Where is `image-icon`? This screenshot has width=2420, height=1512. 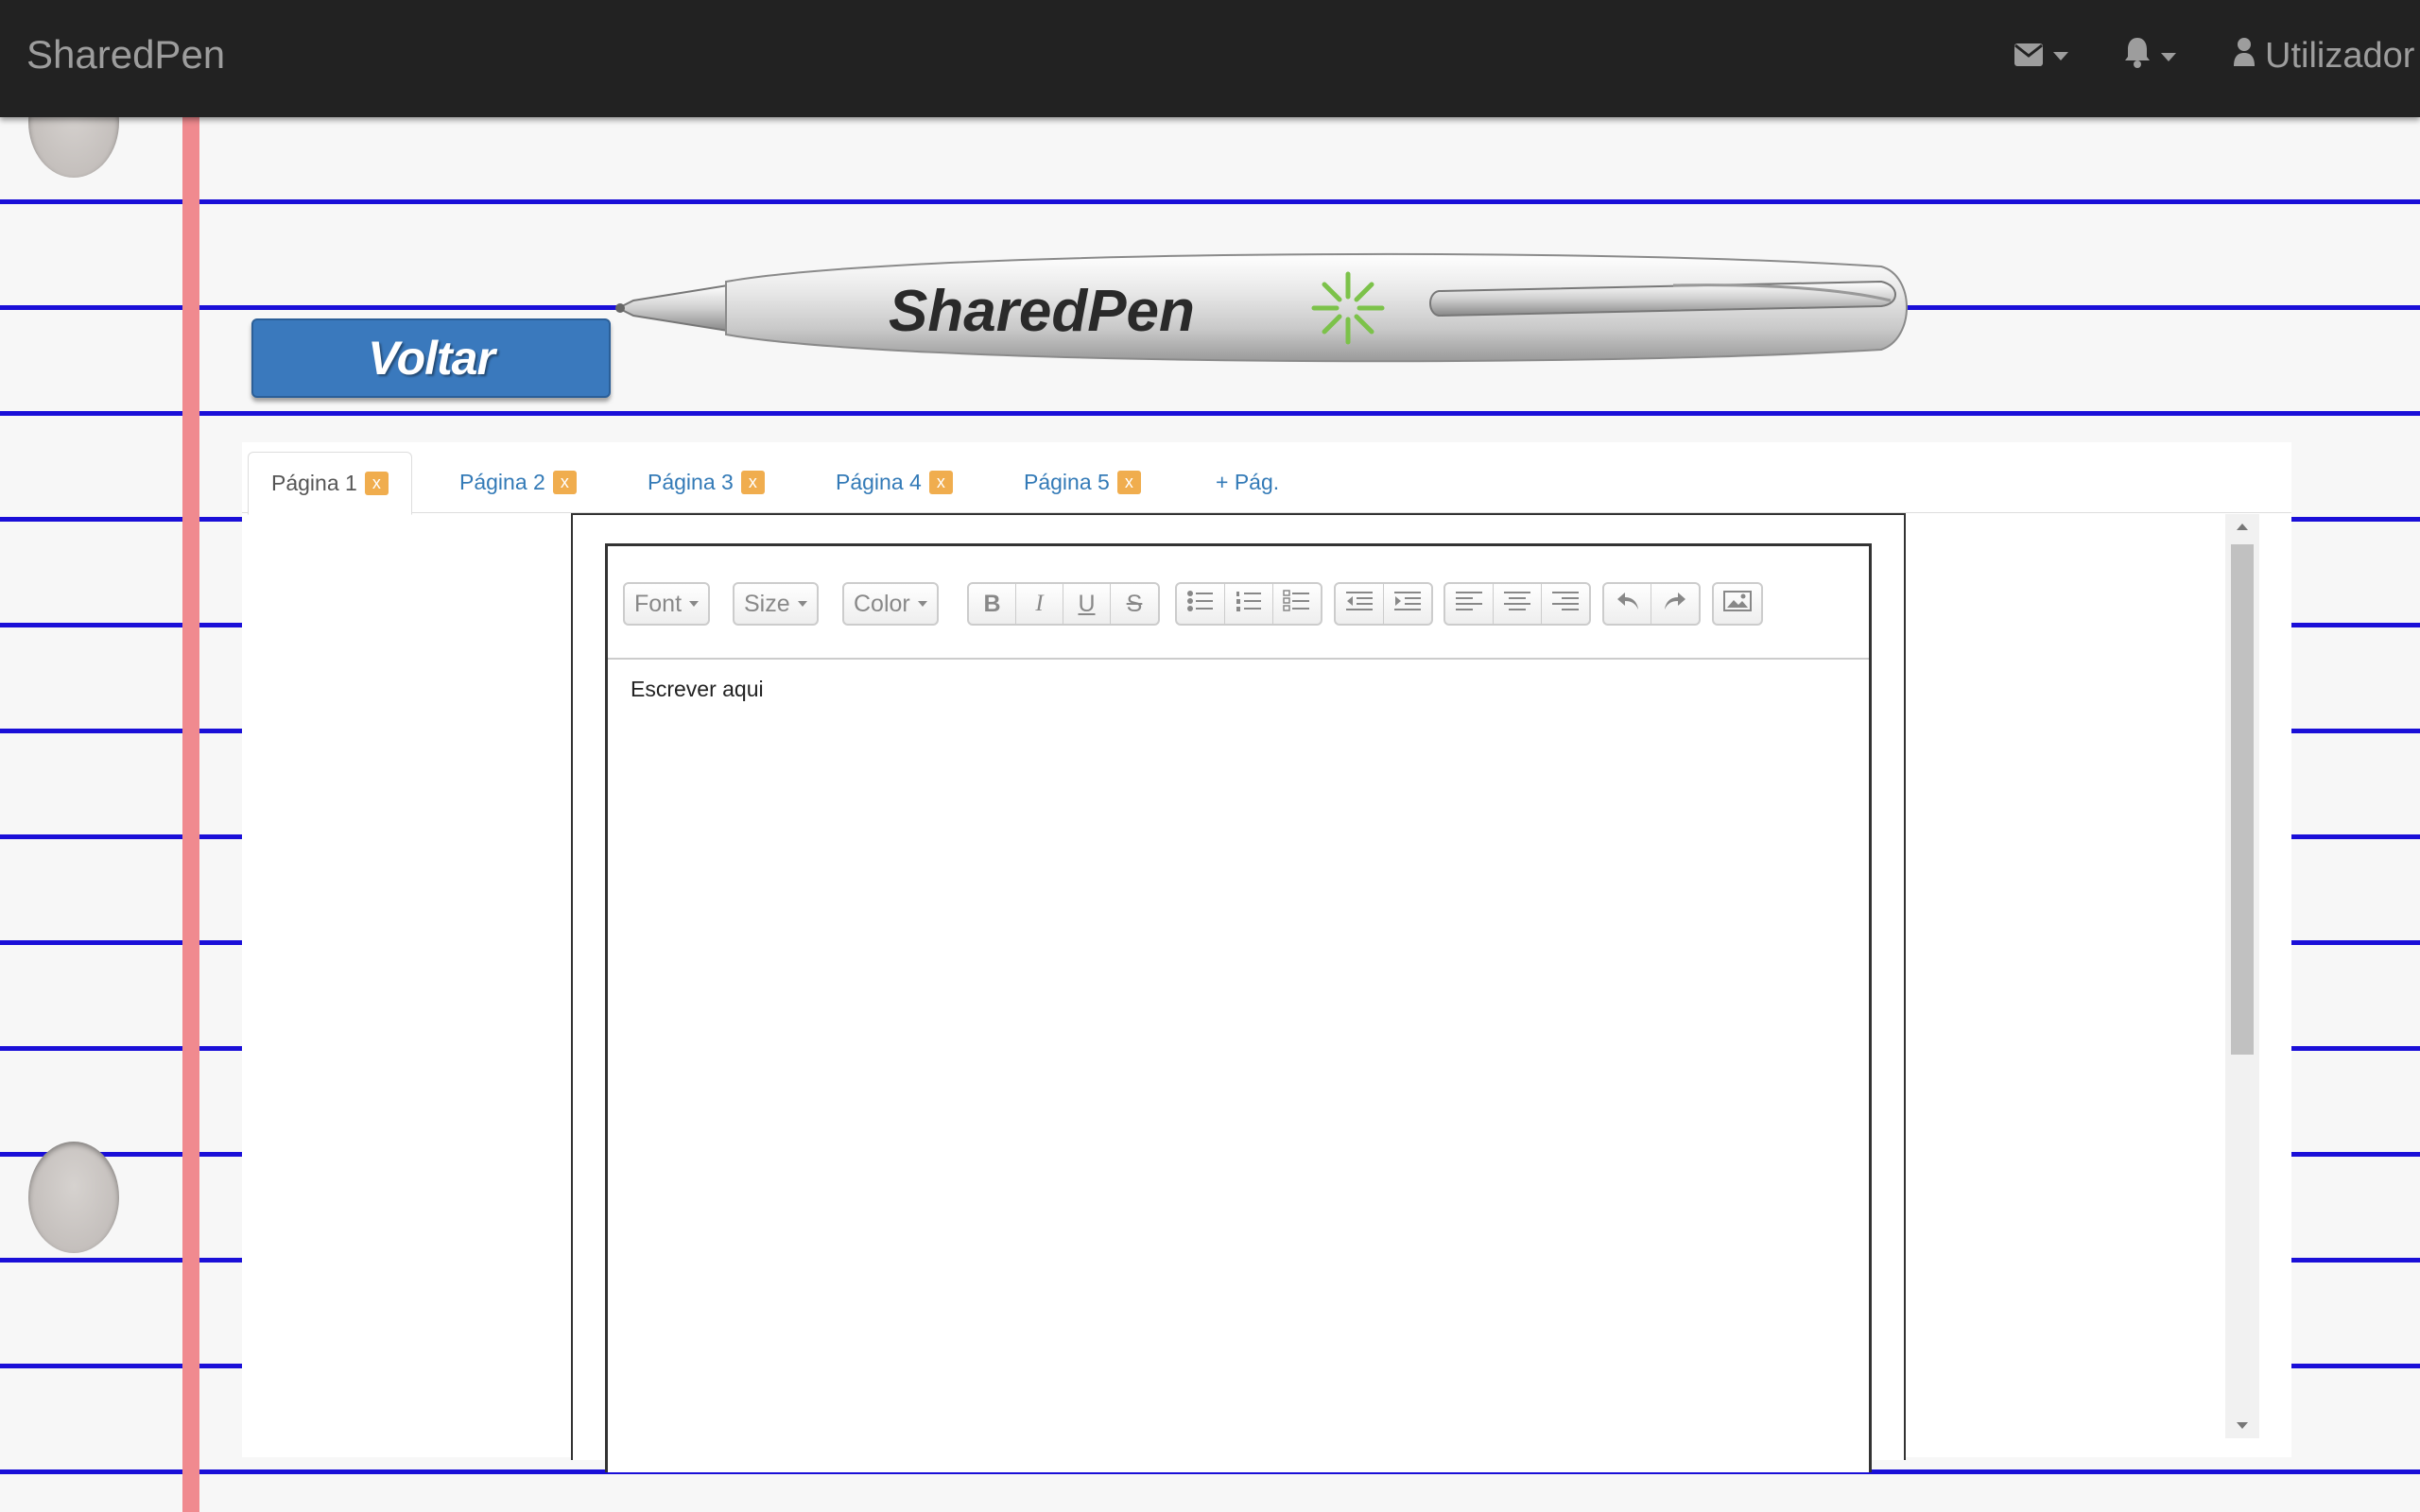
image-icon is located at coordinates (1737, 604).